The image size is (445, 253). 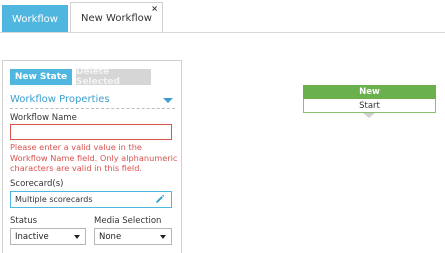 I want to click on status-value: Inactive, so click(x=32, y=236).